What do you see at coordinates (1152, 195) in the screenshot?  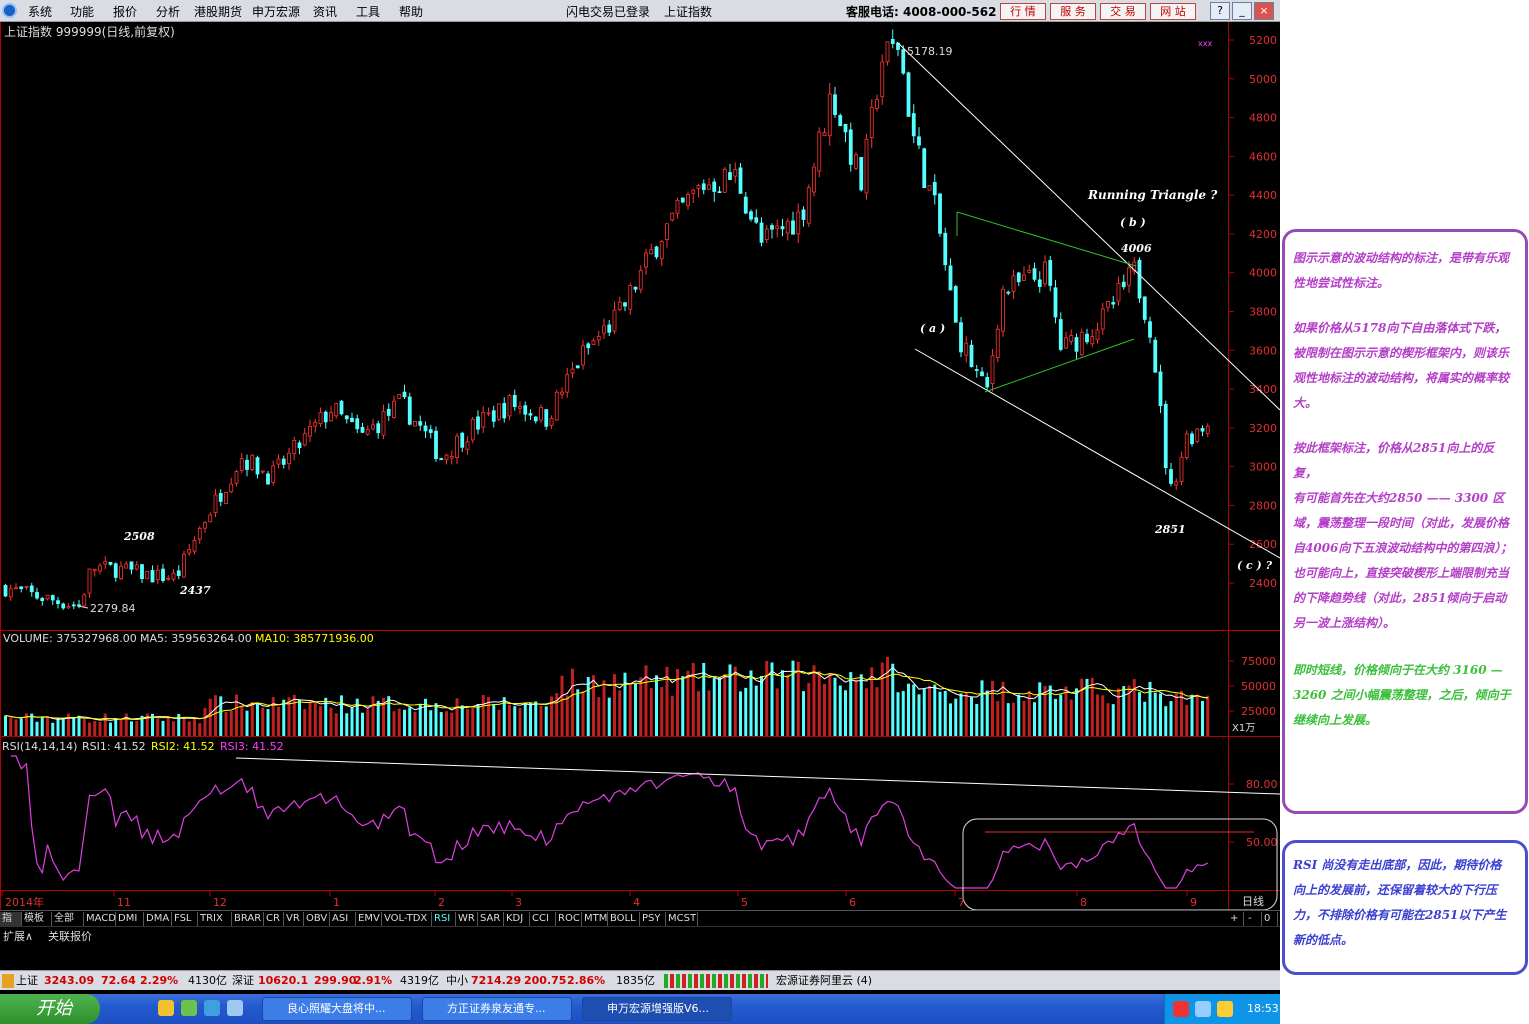 I see `running-triangle-label: Running Triangle ?` at bounding box center [1152, 195].